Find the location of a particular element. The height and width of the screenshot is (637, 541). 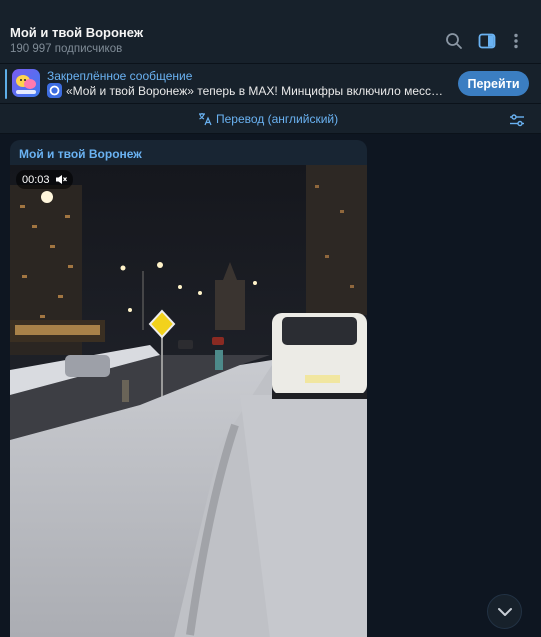

chevron-down-icon is located at coordinates (504, 611).